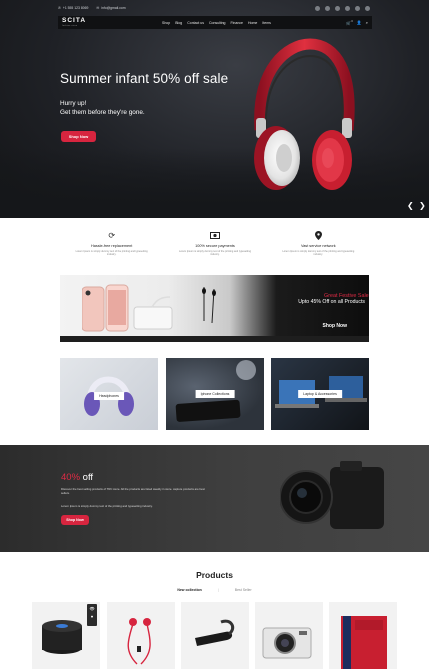 Image resolution: width=429 pixels, height=669 pixels. Describe the element at coordinates (74, 22) in the screenshot. I see `site-logo: SCITA fashion store` at that location.